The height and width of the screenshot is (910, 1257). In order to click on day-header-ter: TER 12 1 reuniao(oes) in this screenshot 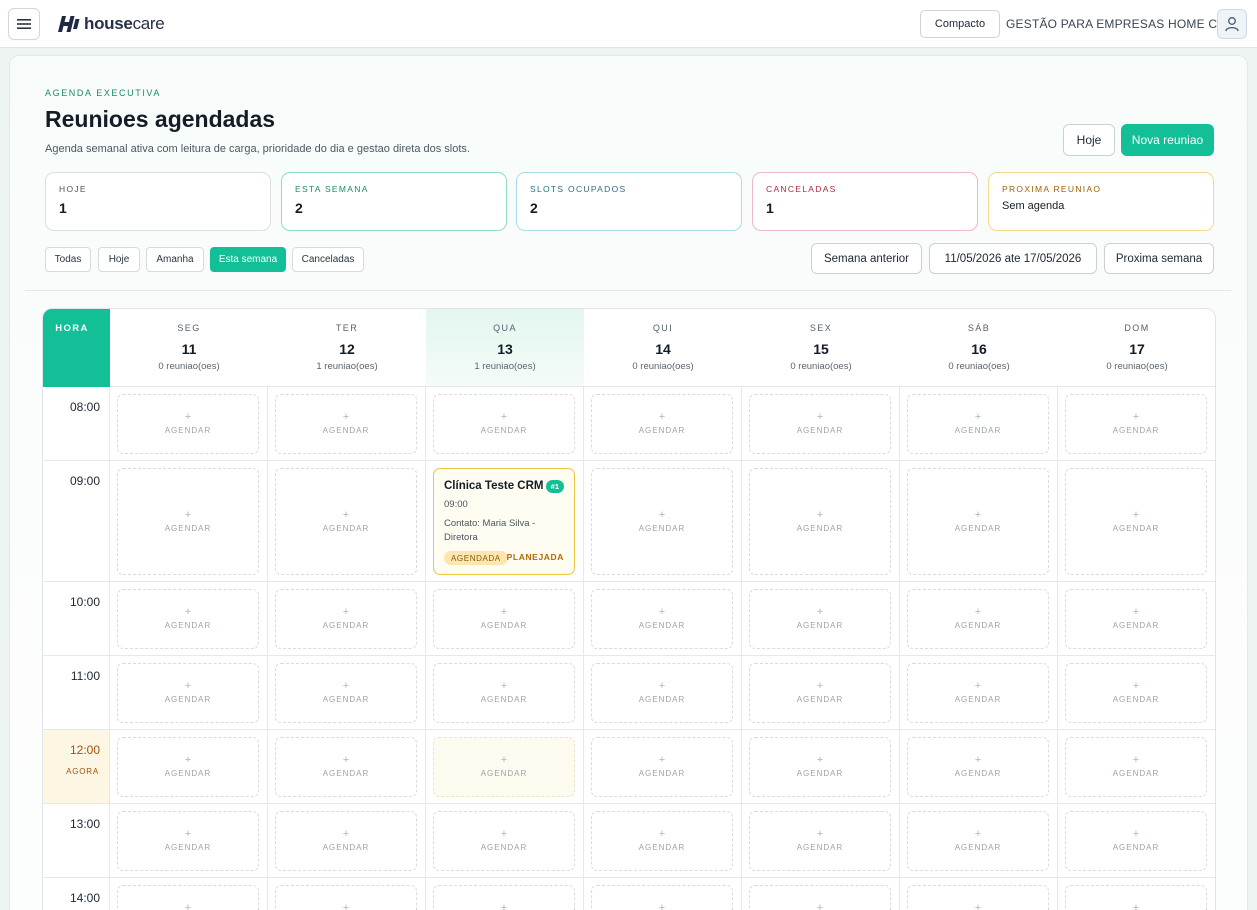, I will do `click(347, 348)`.